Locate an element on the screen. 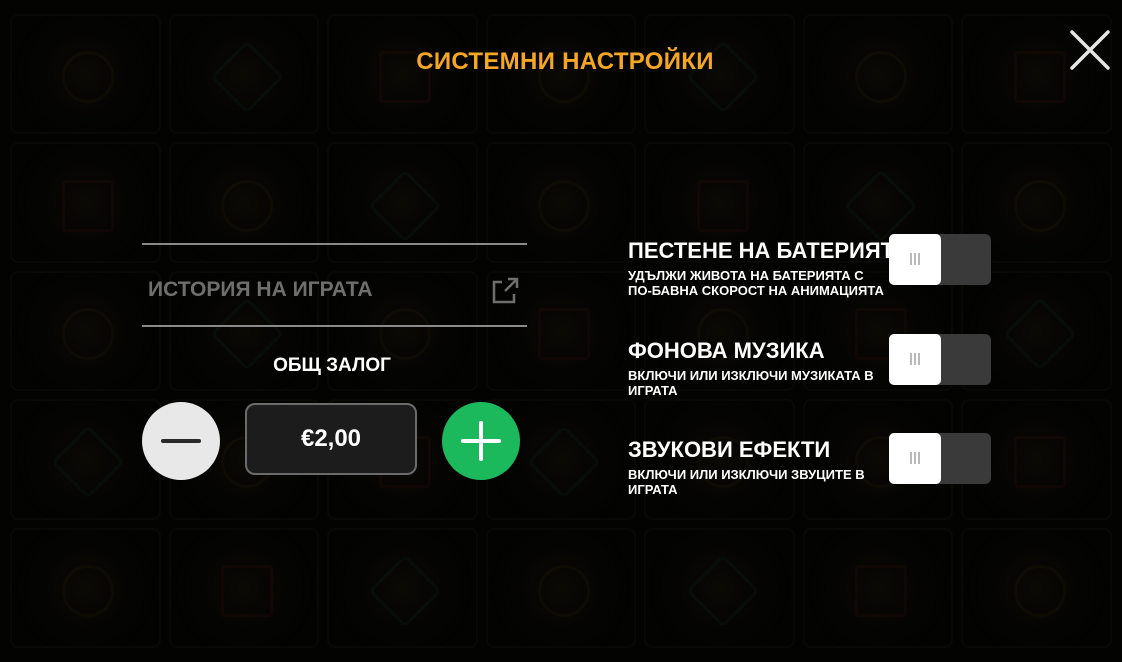 The width and height of the screenshot is (1122, 662). setting-description: ВКЛЮЧИ ИЛИ ИЗКЛЮЧИ ЗВУЦИТЕ В ИГРАТА is located at coordinates (746, 482).